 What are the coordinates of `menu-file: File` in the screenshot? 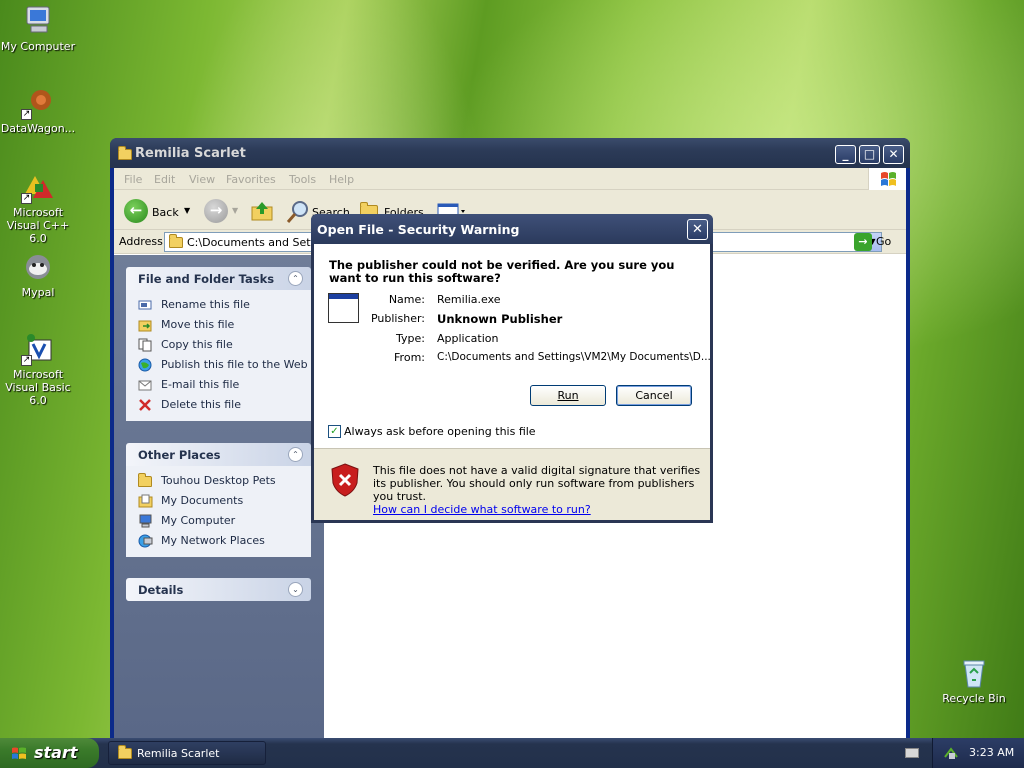 It's located at (133, 179).